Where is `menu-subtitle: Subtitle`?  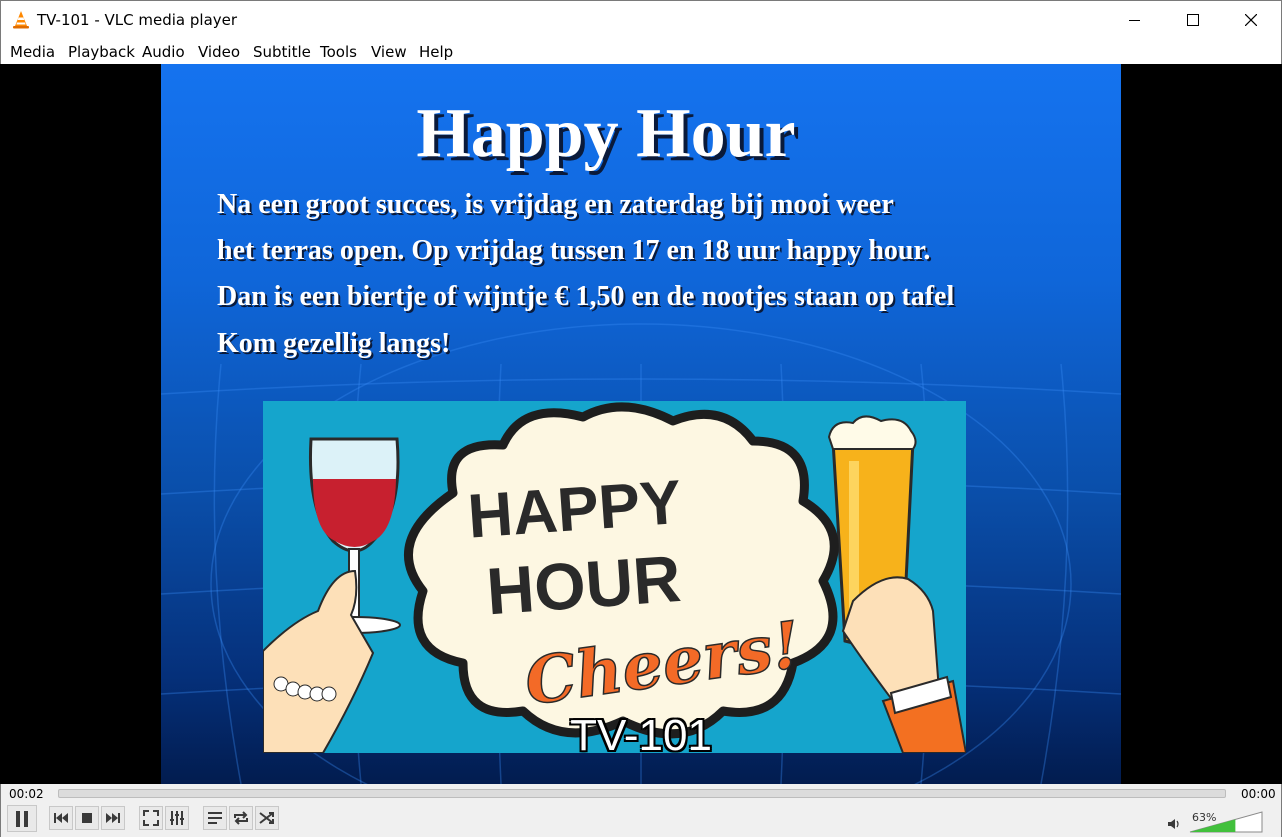
menu-subtitle: Subtitle is located at coordinates (282, 52).